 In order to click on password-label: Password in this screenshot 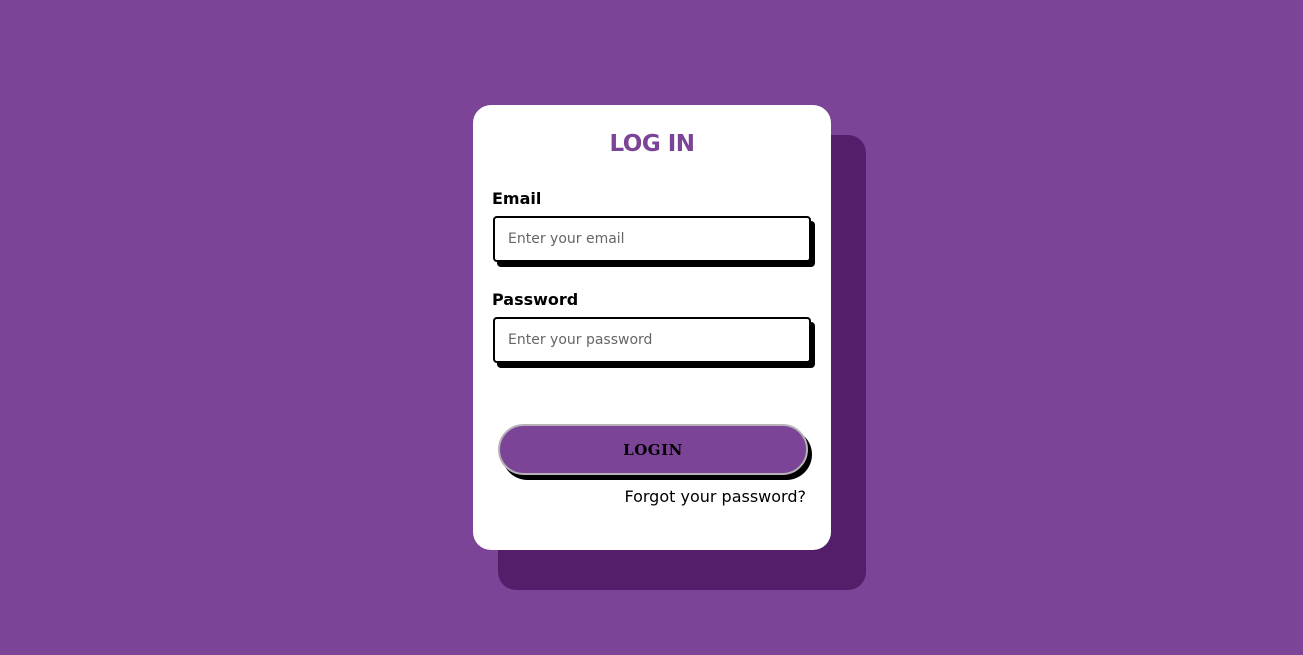, I will do `click(535, 299)`.